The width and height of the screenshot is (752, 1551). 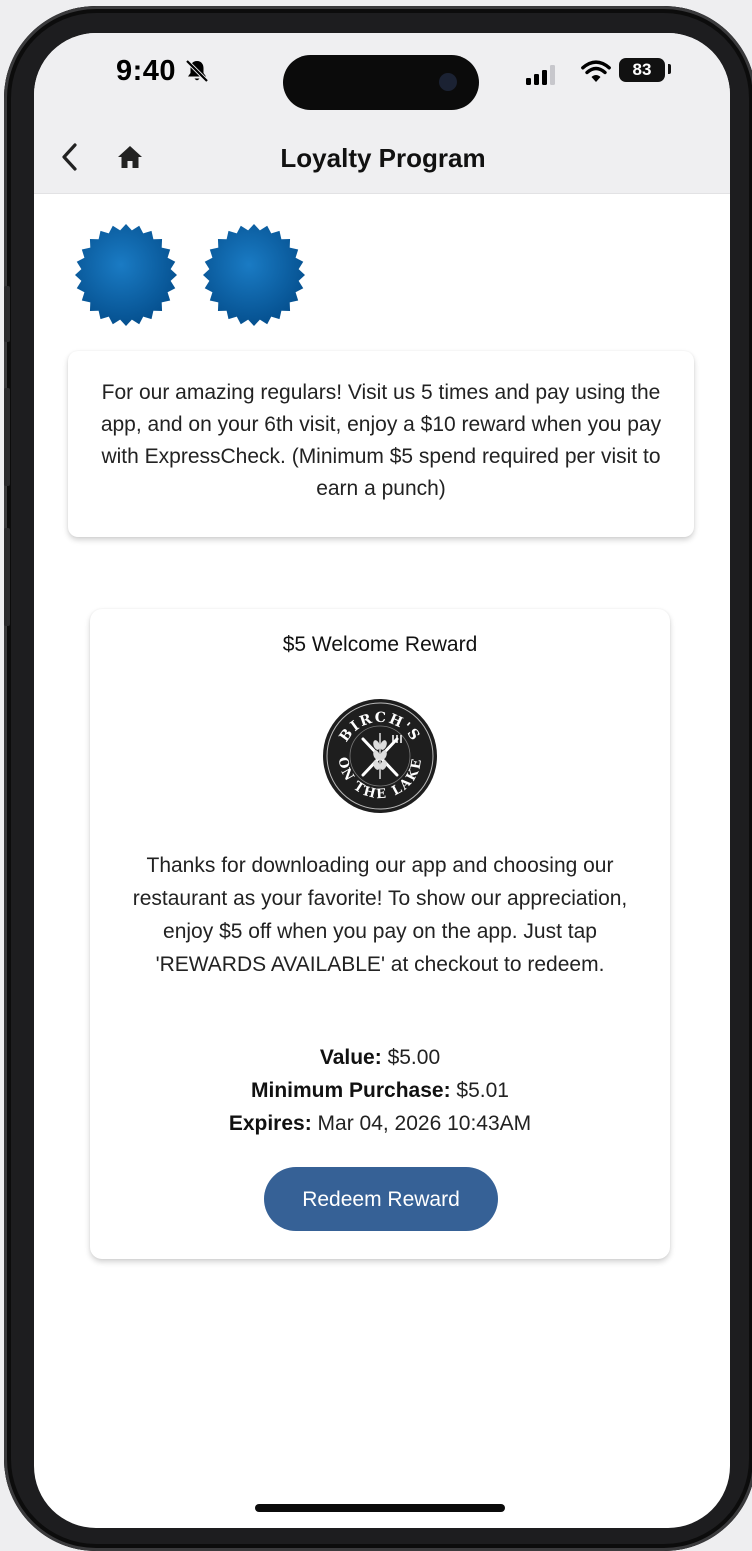 What do you see at coordinates (146, 71) in the screenshot?
I see `status-time: 9:40` at bounding box center [146, 71].